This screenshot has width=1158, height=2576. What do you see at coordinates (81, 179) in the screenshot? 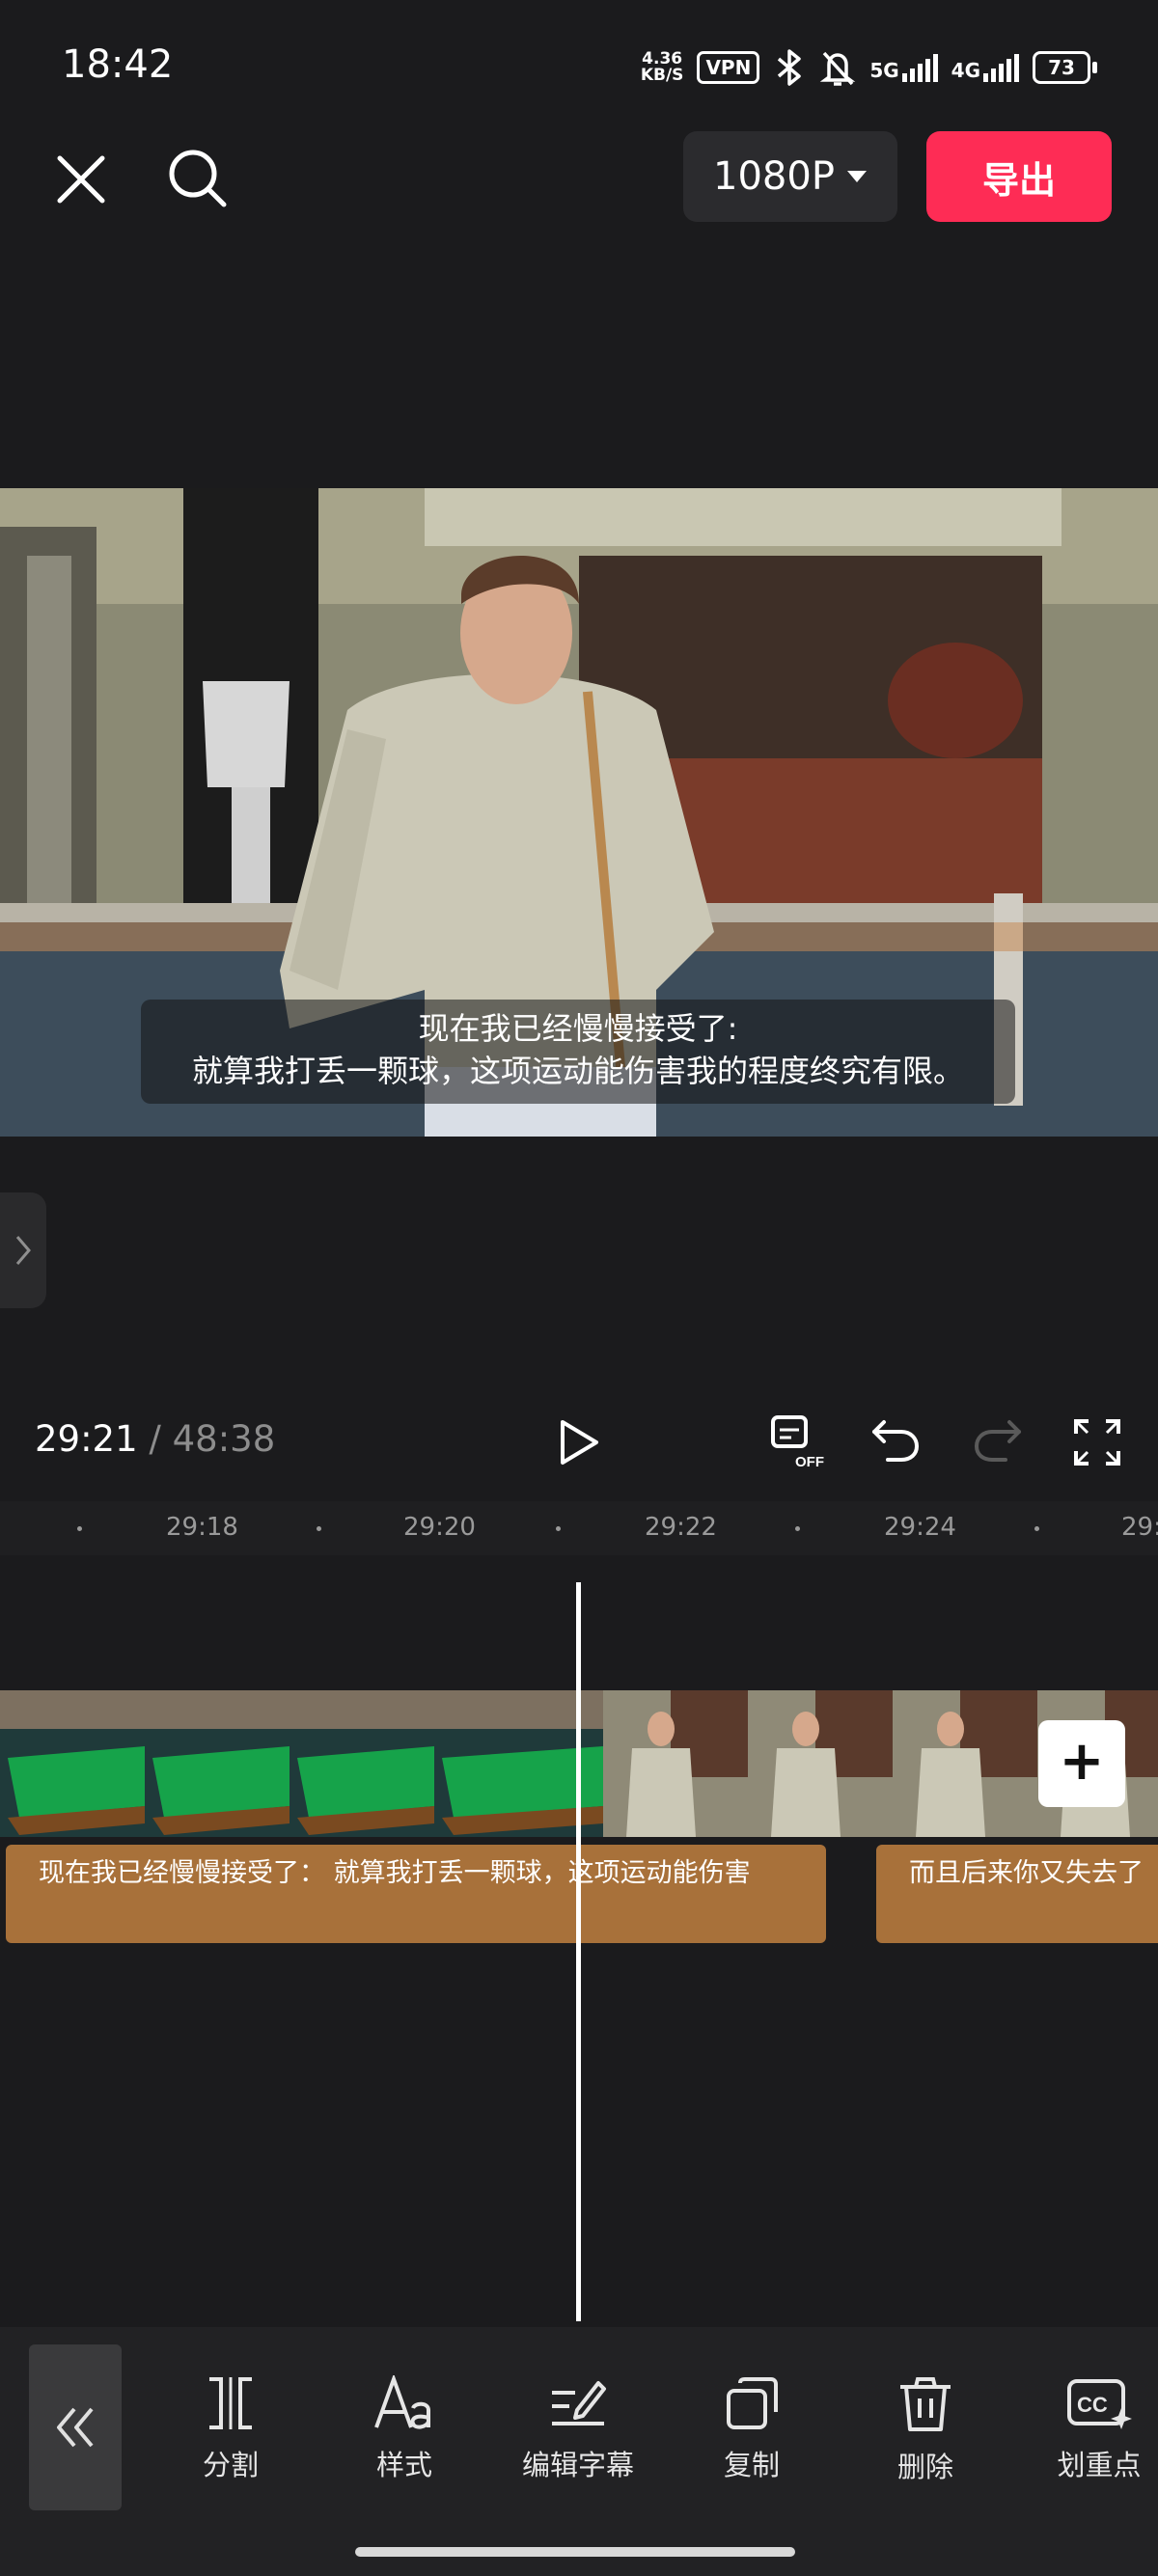
I see `close-icon` at bounding box center [81, 179].